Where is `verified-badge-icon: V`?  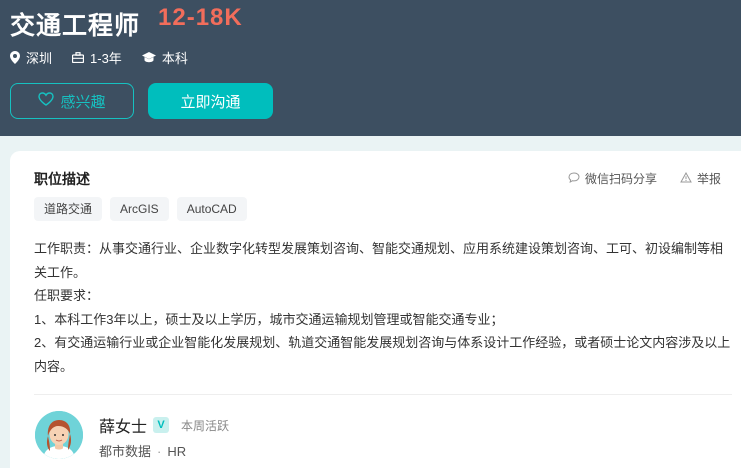
verified-badge-icon: V is located at coordinates (161, 425).